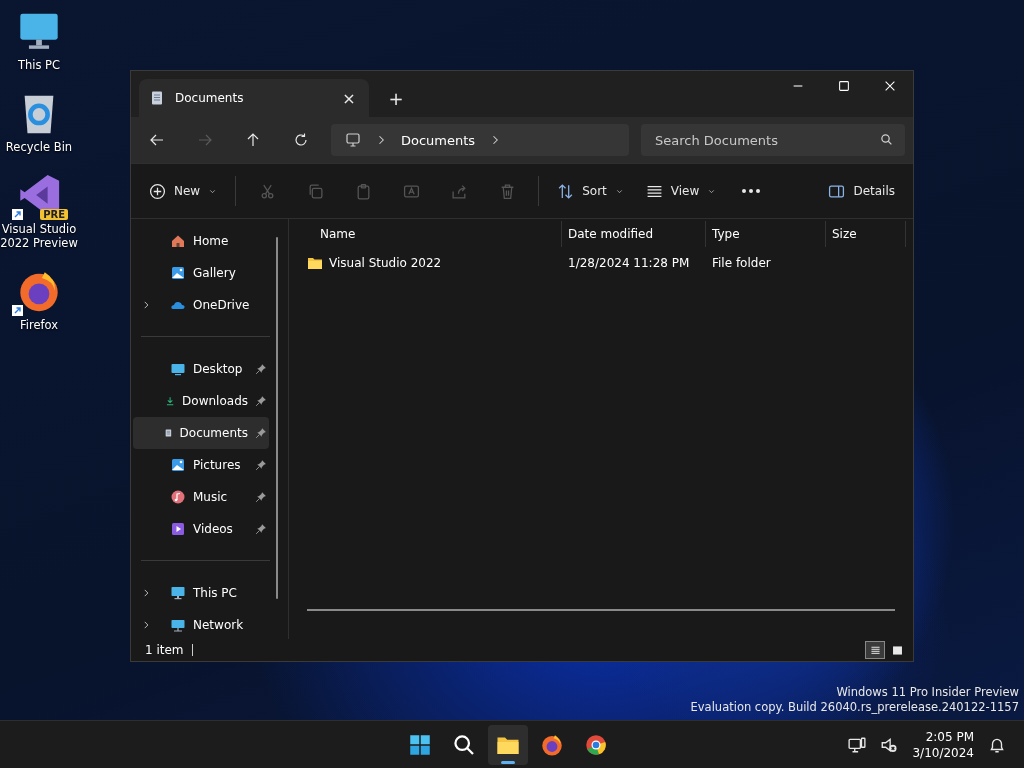 The height and width of the screenshot is (768, 1024). I want to click on folder-icon, so click(315, 263).